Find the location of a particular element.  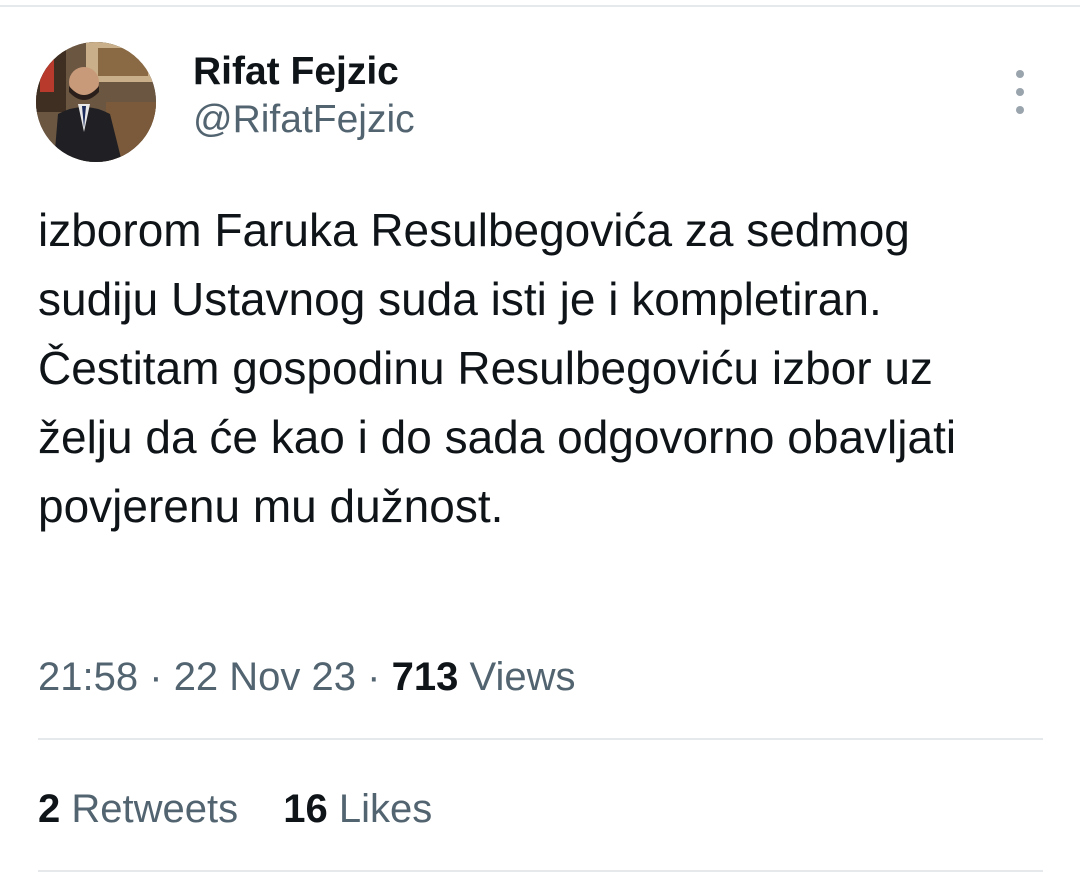

profile-photo-icon is located at coordinates (96, 102).